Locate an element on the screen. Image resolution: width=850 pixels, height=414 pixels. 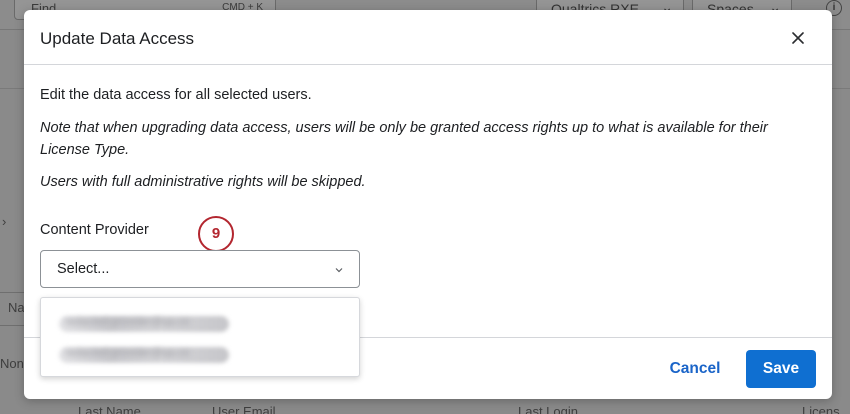
step-number-badge: 9 is located at coordinates (216, 234).